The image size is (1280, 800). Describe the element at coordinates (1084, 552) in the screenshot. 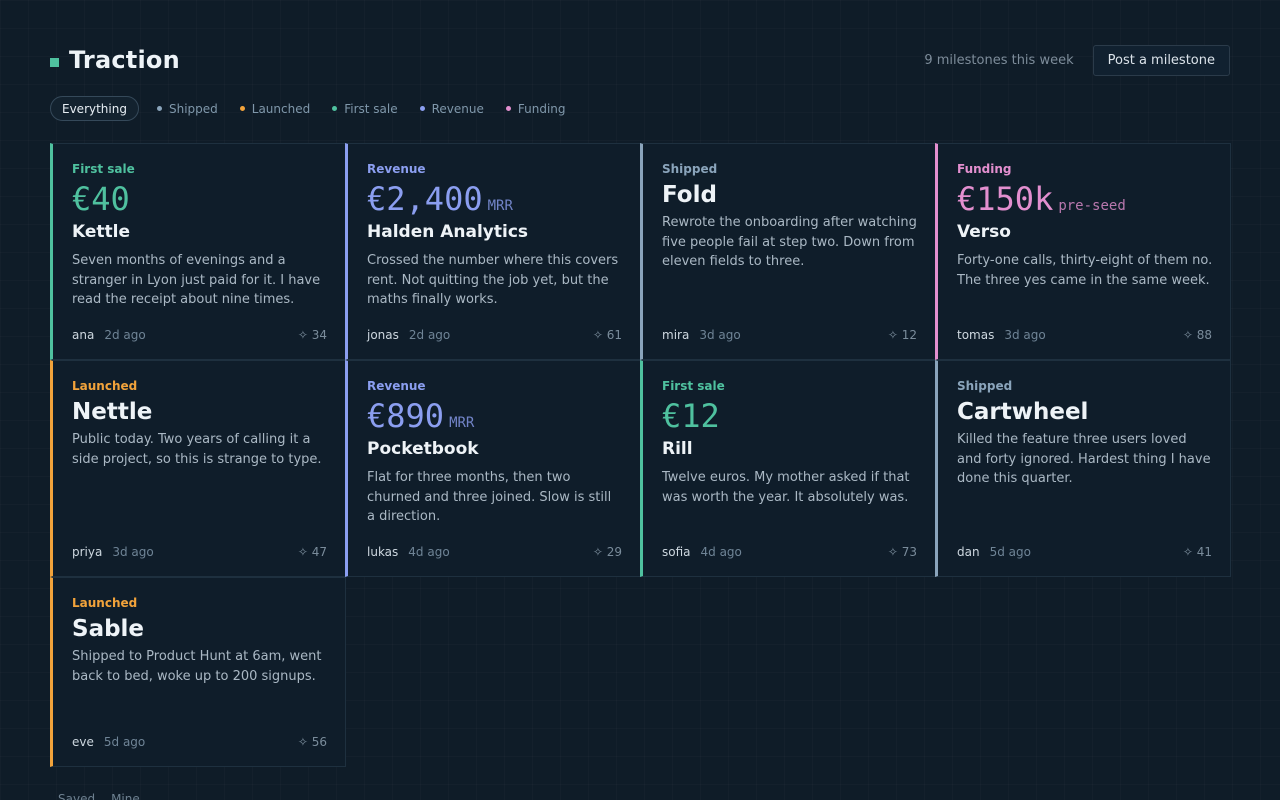

I see `card-footer: dan 5d ago ✧ 41` at that location.